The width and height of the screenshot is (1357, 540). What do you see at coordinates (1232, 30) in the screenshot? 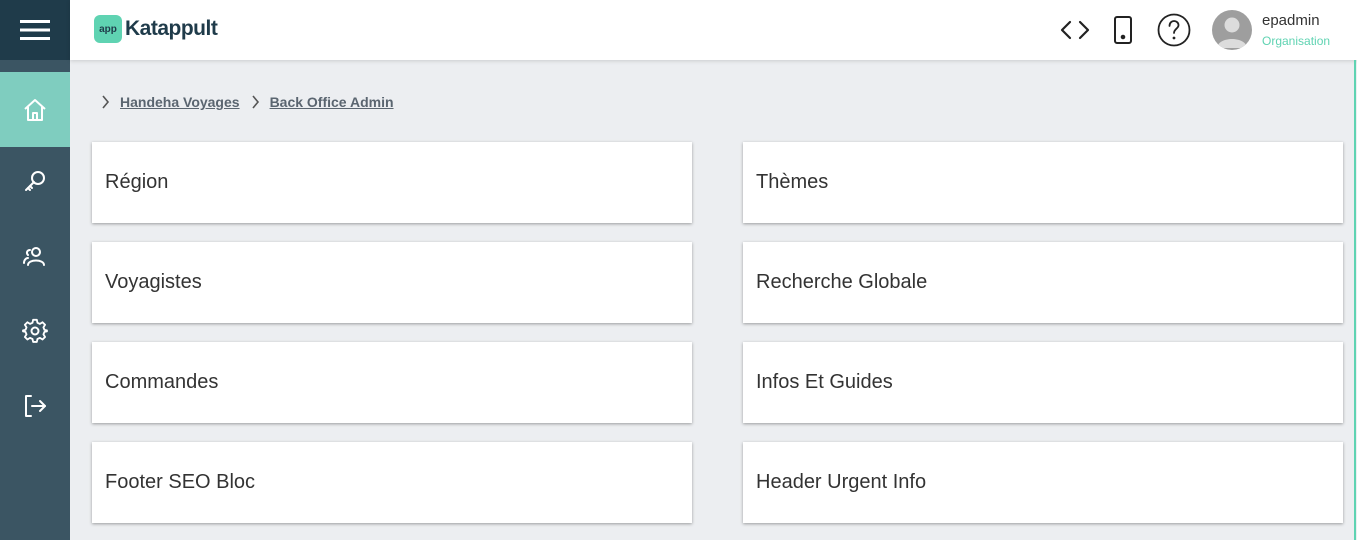
I see `avatar` at bounding box center [1232, 30].